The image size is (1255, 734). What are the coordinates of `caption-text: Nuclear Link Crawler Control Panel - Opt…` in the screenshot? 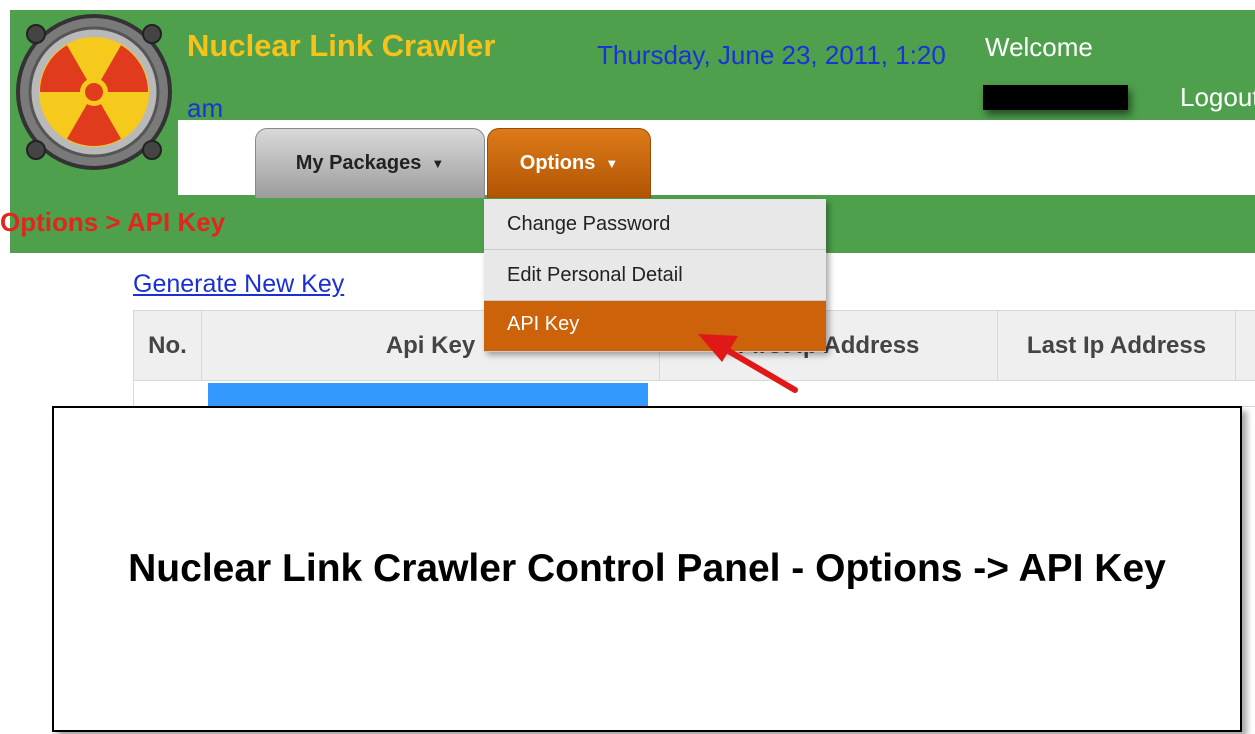 It's located at (647, 568).